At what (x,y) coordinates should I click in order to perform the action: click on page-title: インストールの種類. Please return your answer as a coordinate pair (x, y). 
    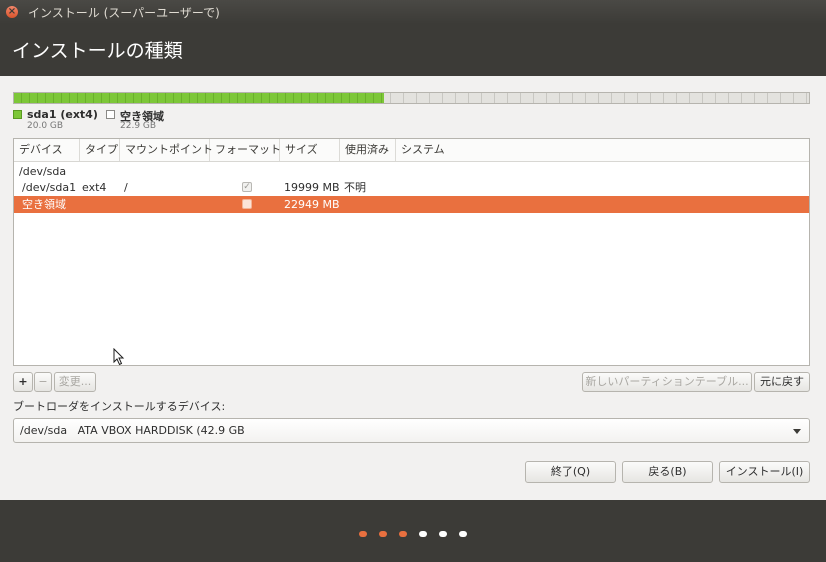
    Looking at the image, I should click on (97, 51).